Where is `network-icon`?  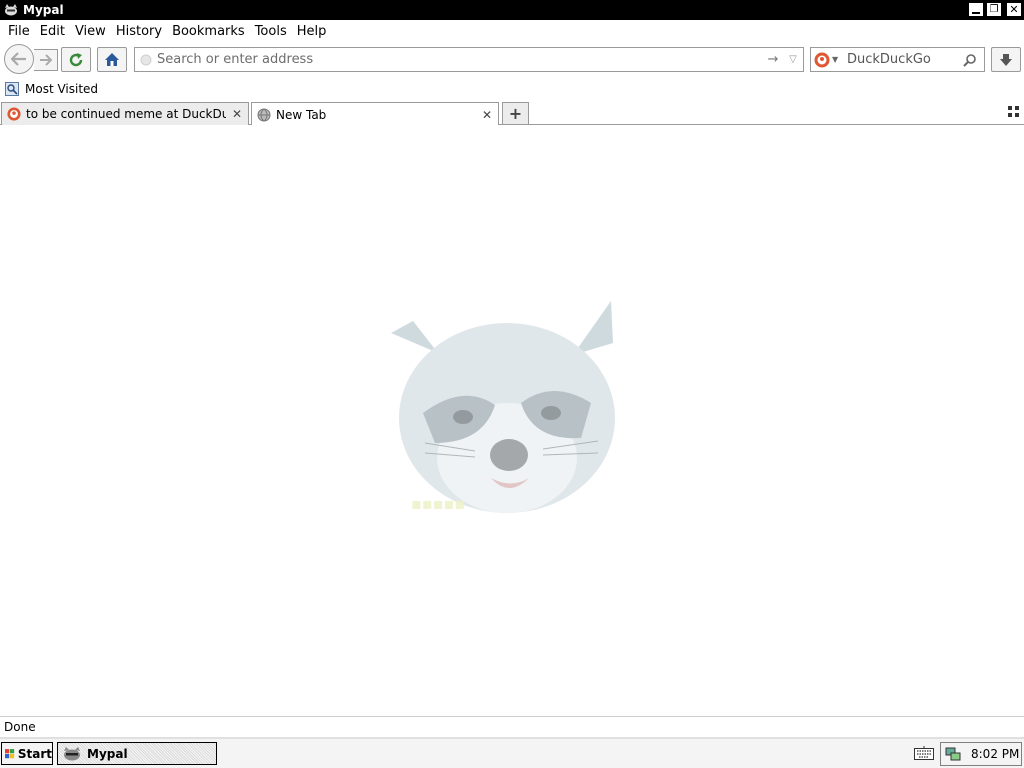
network-icon is located at coordinates (953, 754).